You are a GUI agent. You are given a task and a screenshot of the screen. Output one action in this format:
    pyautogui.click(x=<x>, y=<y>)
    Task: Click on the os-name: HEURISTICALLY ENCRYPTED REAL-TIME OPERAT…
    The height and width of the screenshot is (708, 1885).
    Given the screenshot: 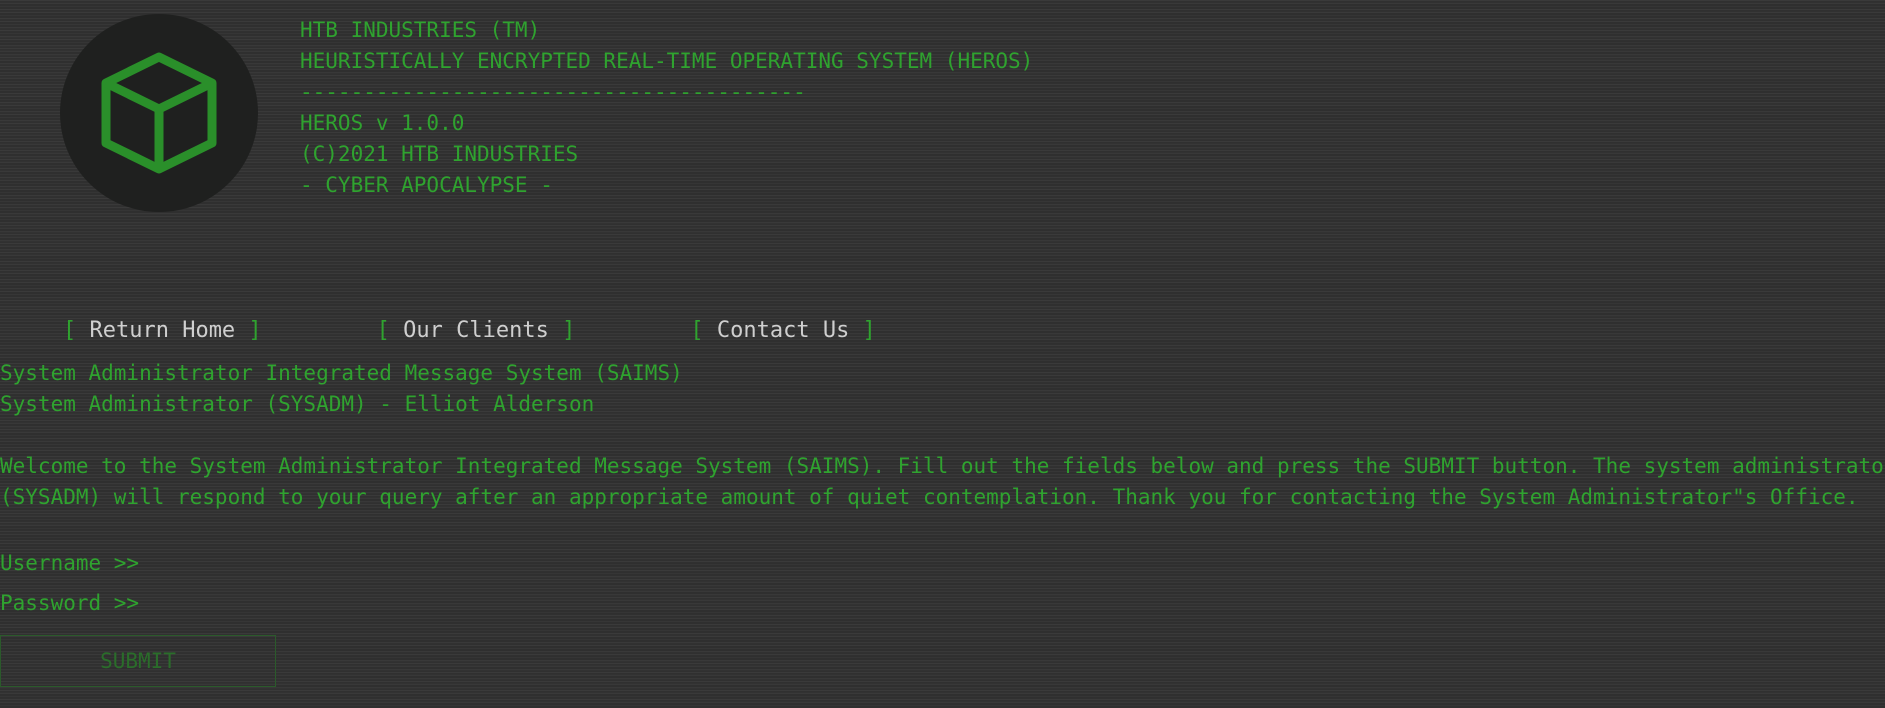 What is the action you would take?
    pyautogui.click(x=667, y=61)
    